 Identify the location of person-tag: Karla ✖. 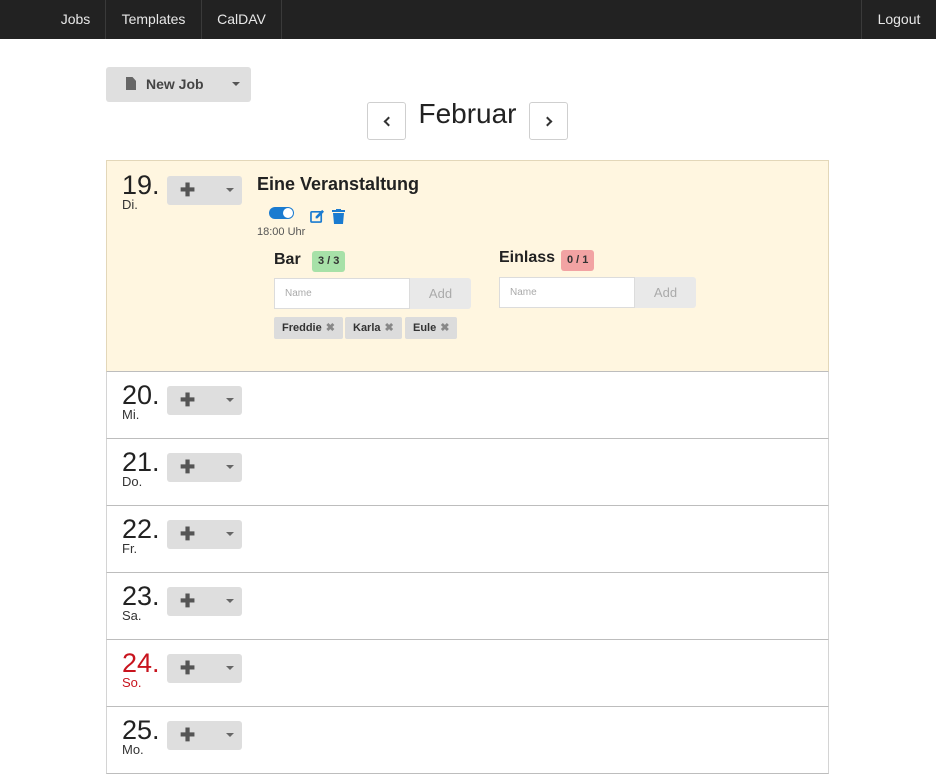
(373, 328).